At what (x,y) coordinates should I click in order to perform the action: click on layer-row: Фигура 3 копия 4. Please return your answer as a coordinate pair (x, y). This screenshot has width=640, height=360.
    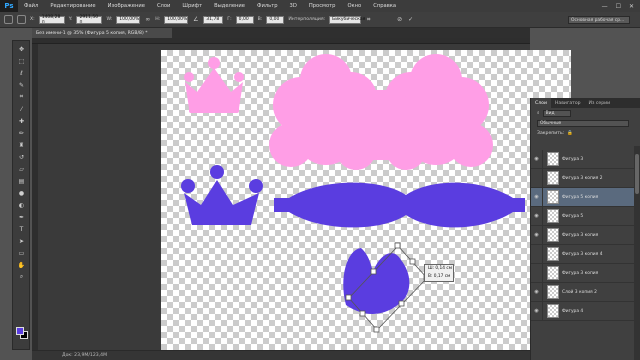
    Looking at the image, I should click on (583, 254).